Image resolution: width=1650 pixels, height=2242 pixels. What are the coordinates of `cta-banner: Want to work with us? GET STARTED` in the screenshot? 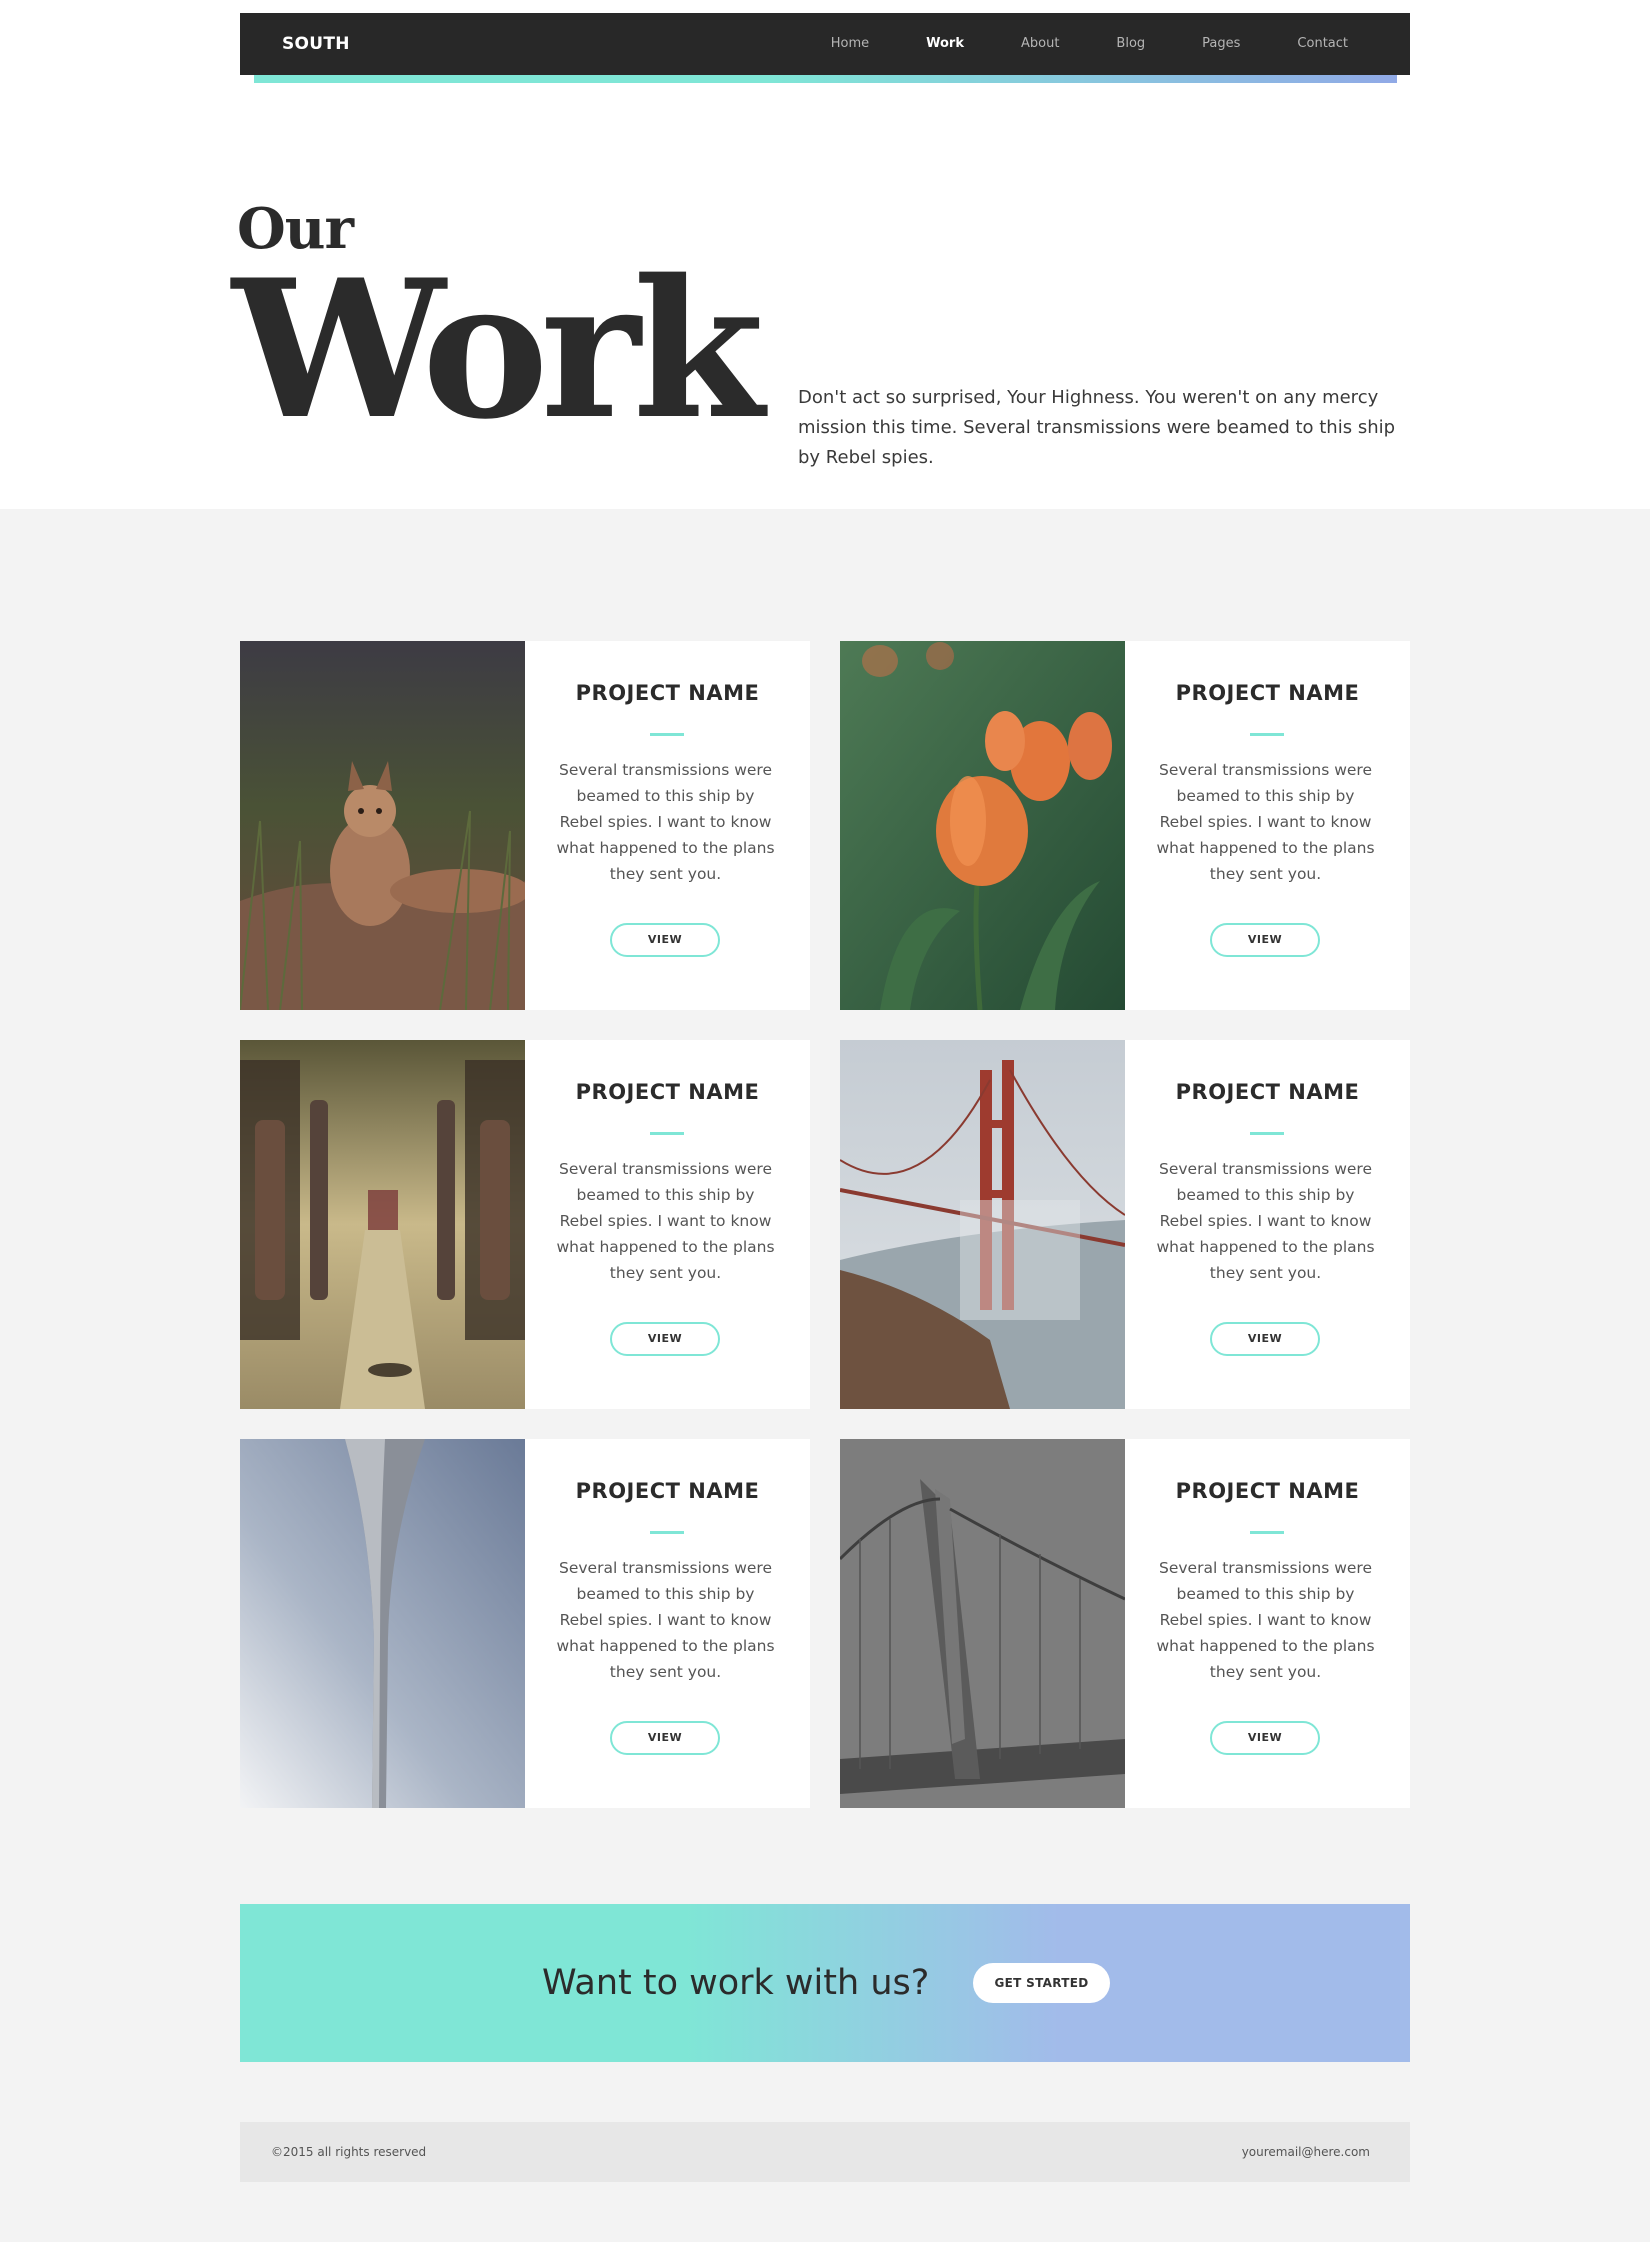 It's located at (825, 1983).